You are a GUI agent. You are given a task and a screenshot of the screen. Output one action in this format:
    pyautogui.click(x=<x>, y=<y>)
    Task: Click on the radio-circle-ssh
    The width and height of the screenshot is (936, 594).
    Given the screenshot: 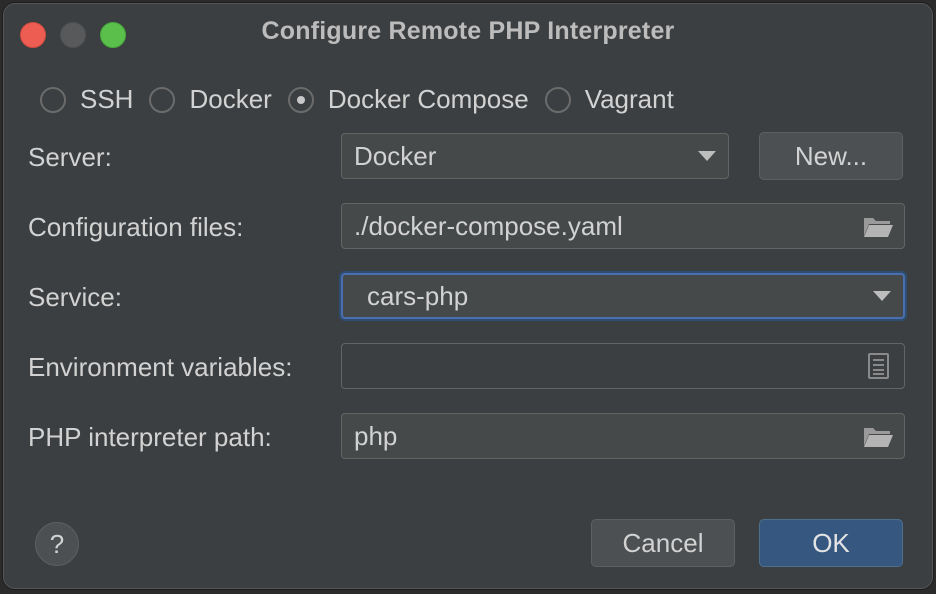 What is the action you would take?
    pyautogui.click(x=53, y=99)
    